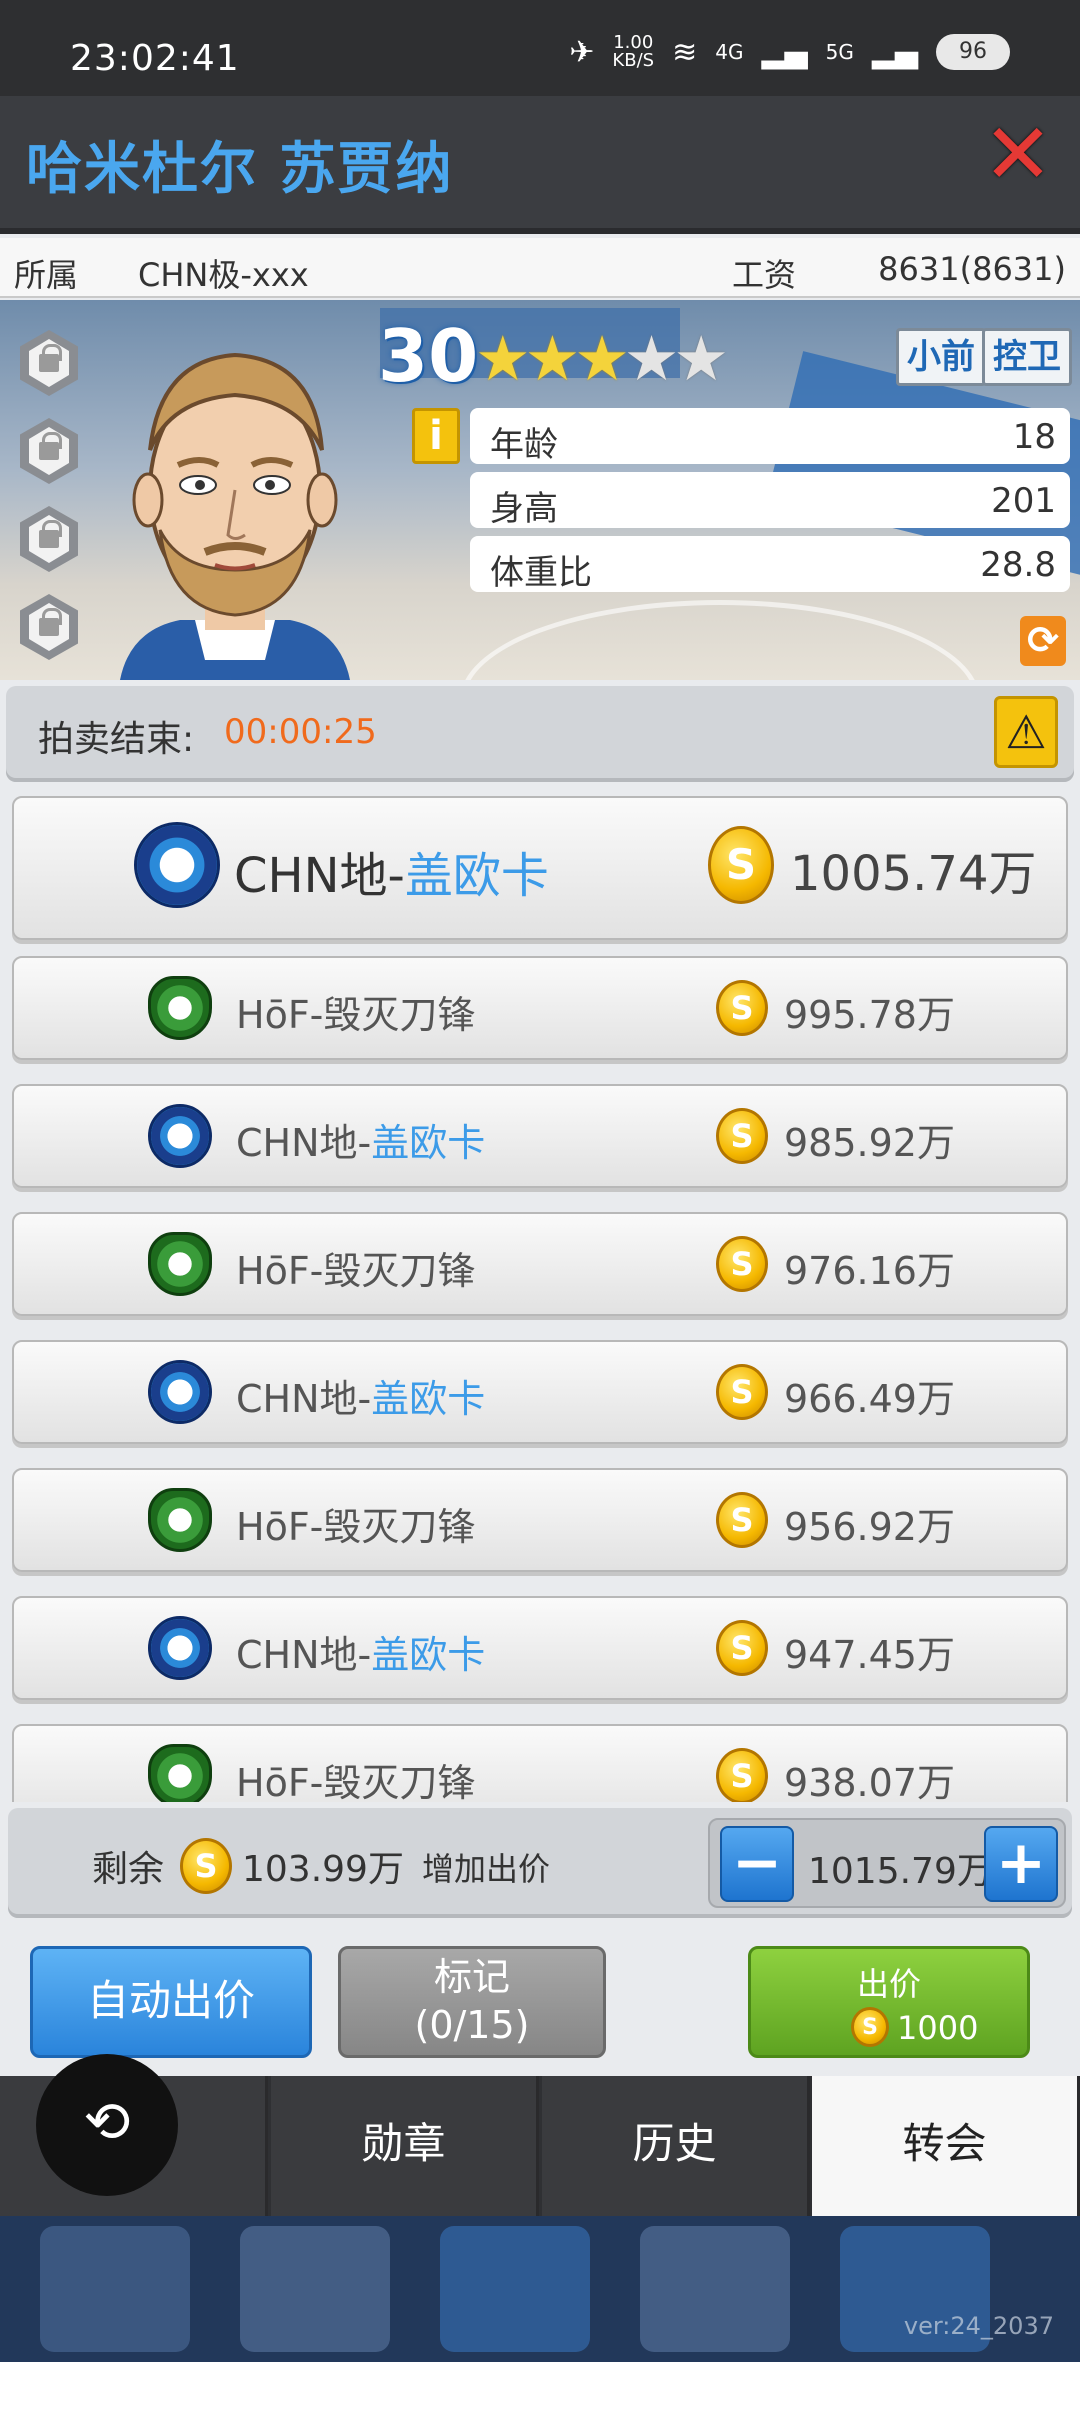 This screenshot has height=2412, width=1080. I want to click on system-nav-area, so click(540, 2387).